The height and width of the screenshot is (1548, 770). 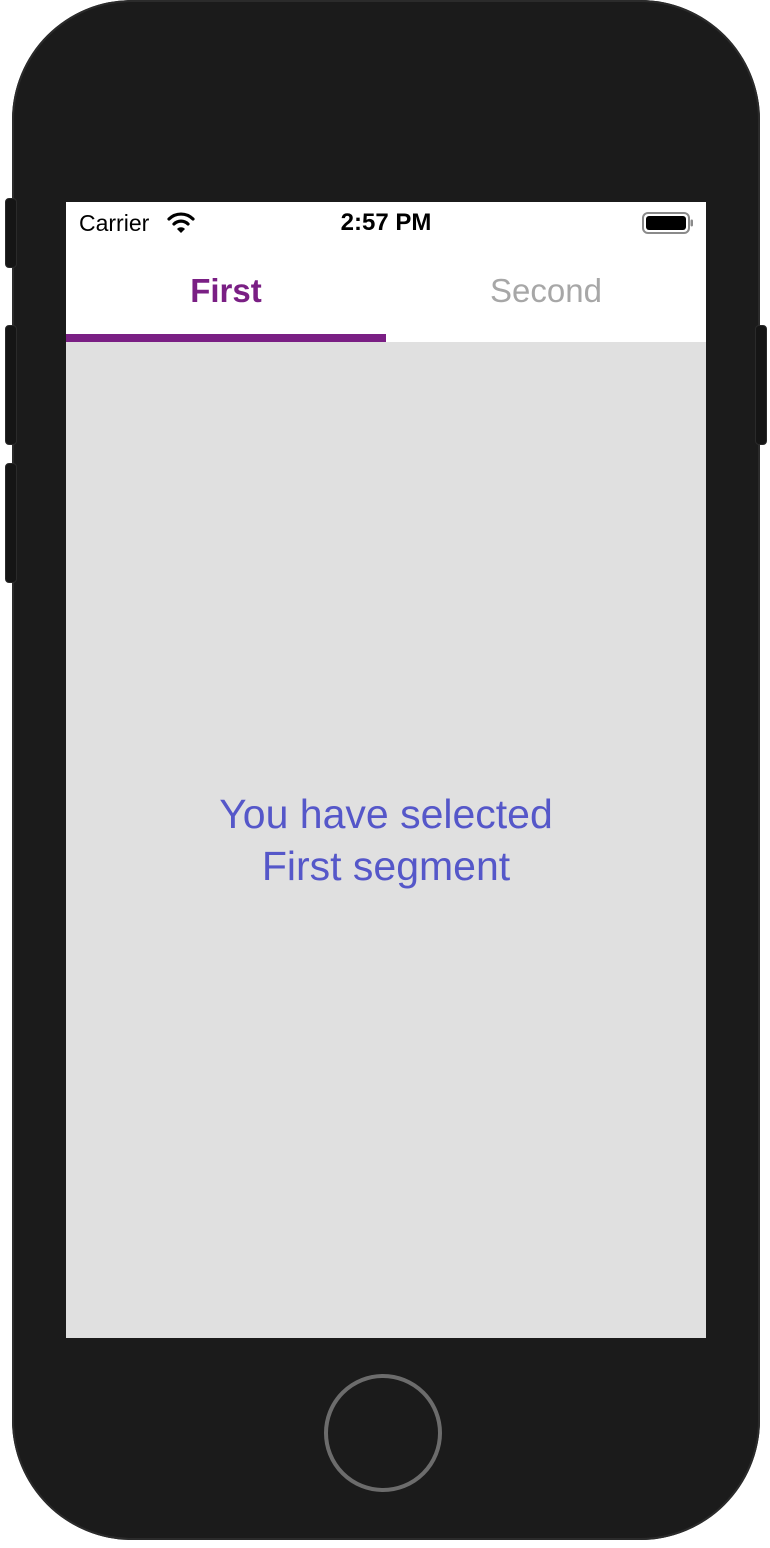 I want to click on segment-tabs: First Second, so click(x=386, y=293).